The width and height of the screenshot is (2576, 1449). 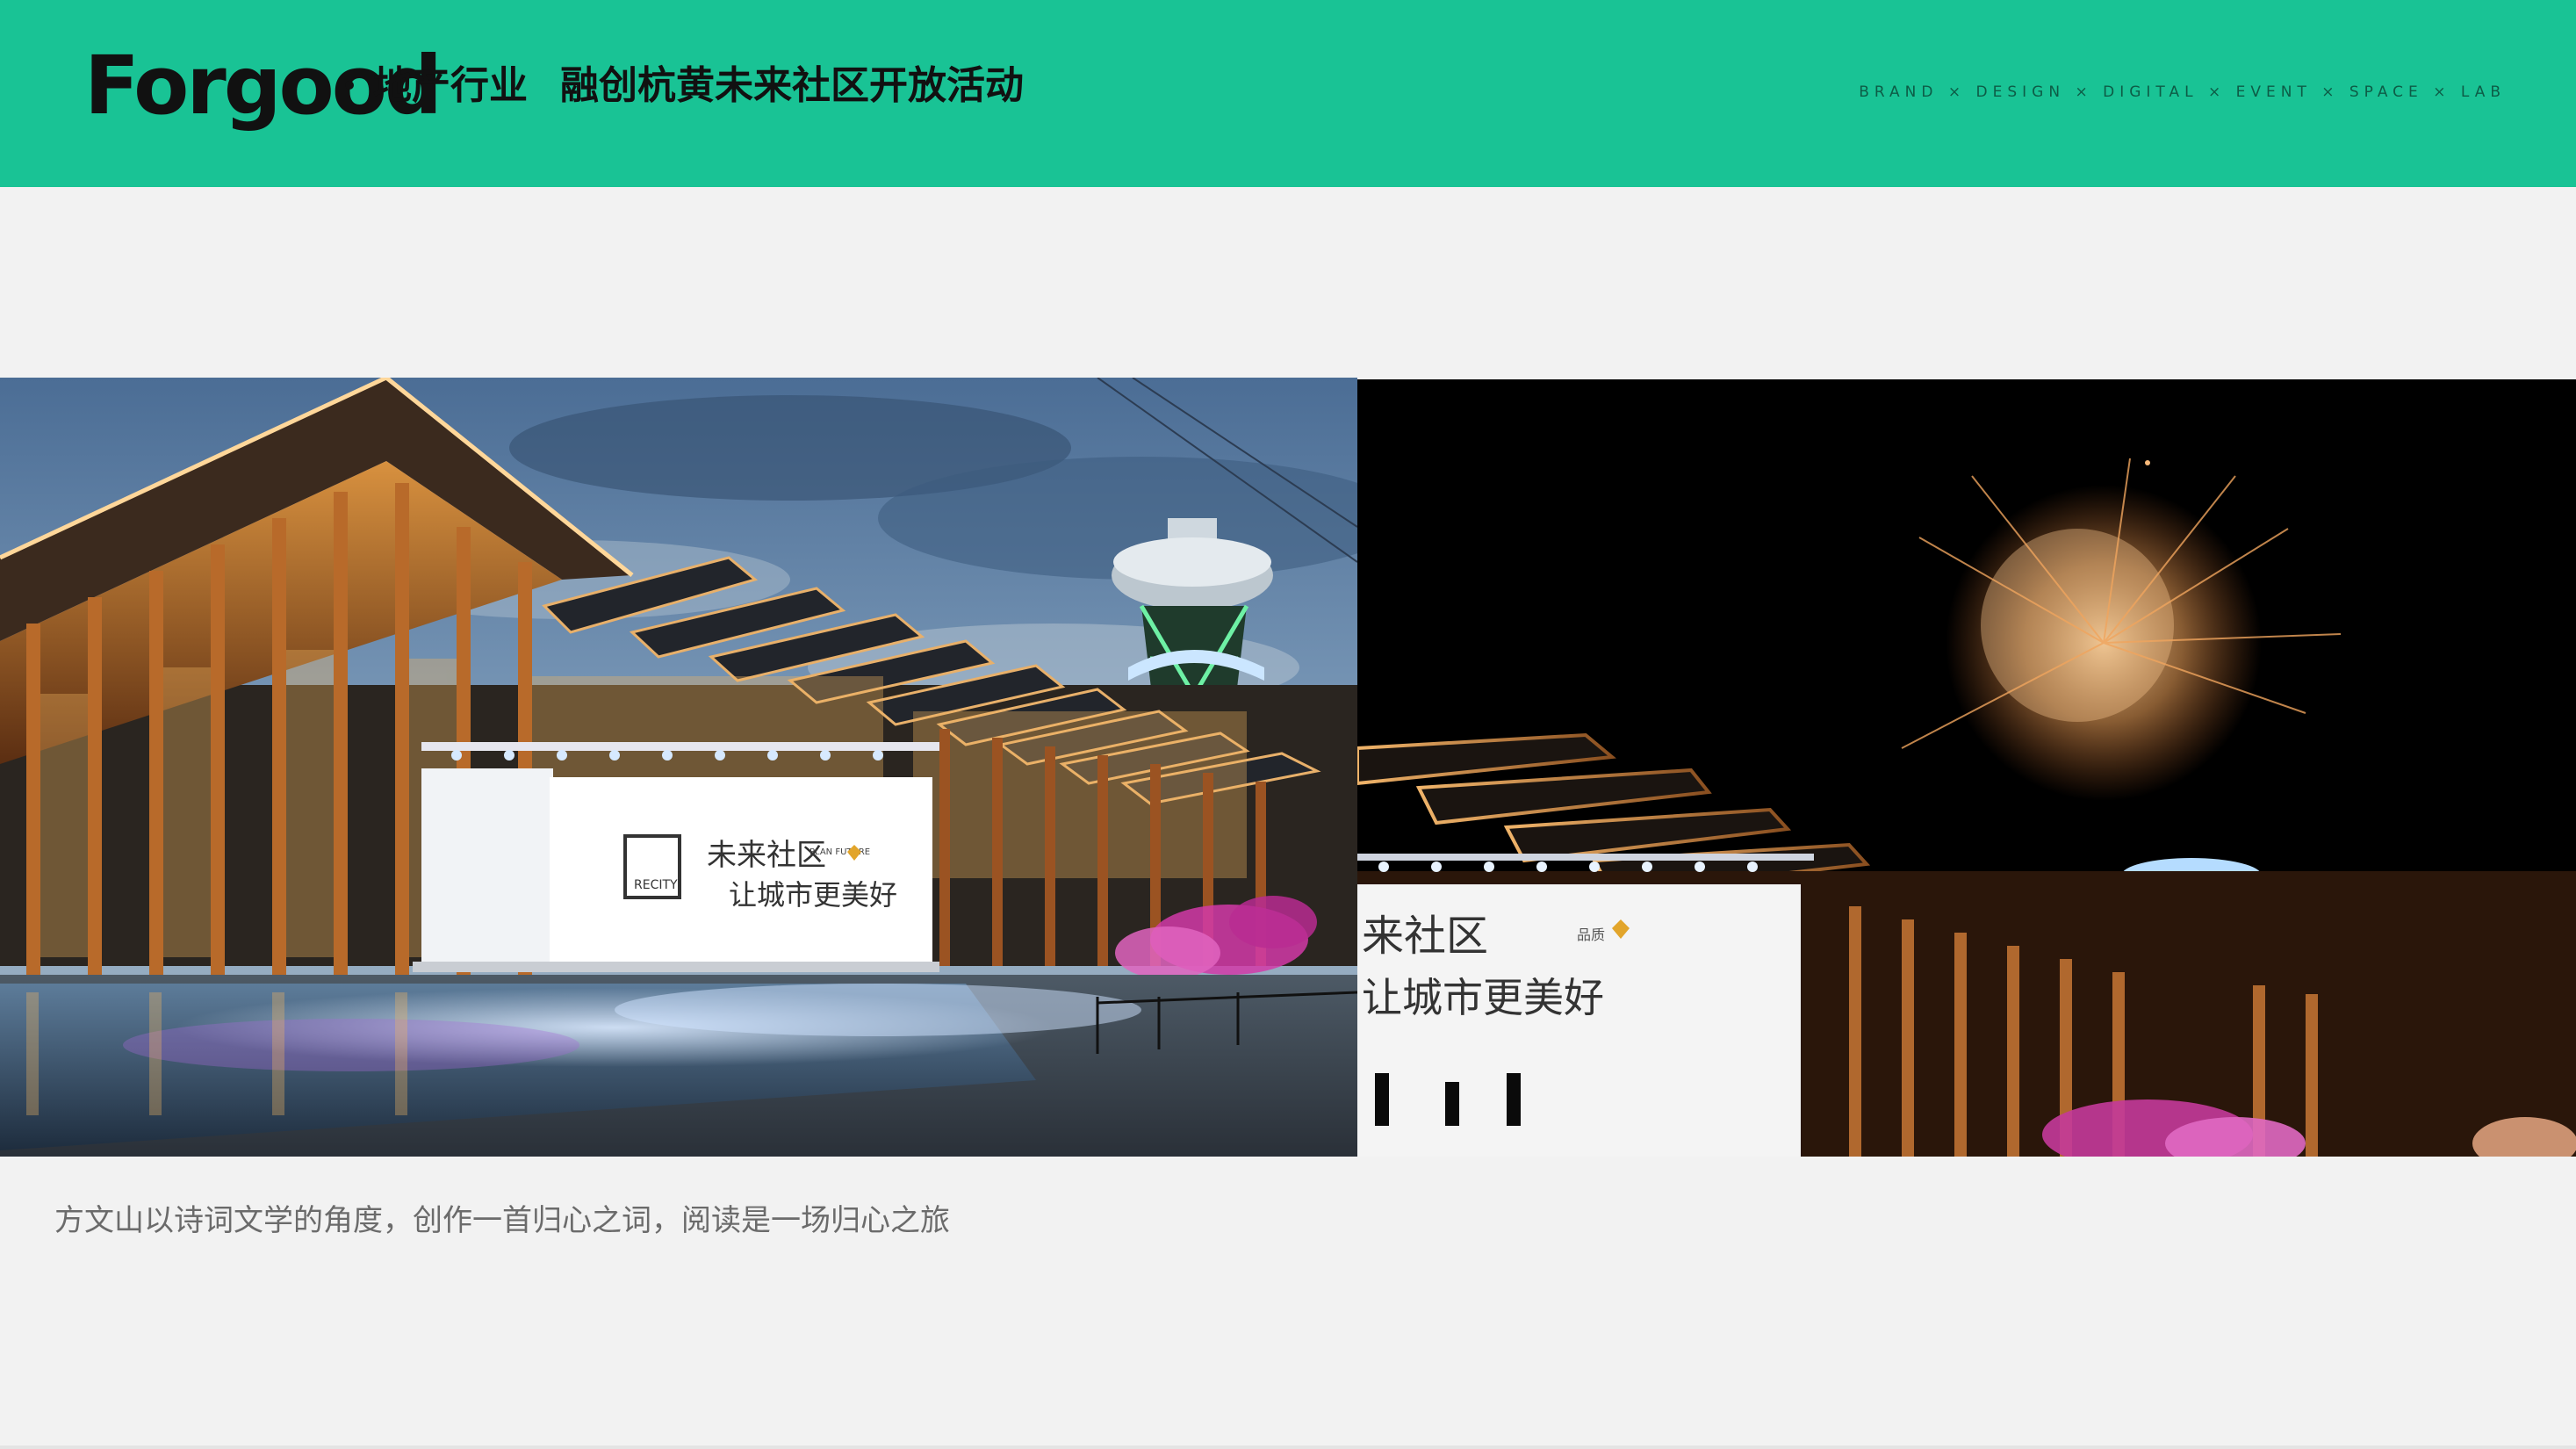 I want to click on svg-text: 品质, so click(x=1591, y=934).